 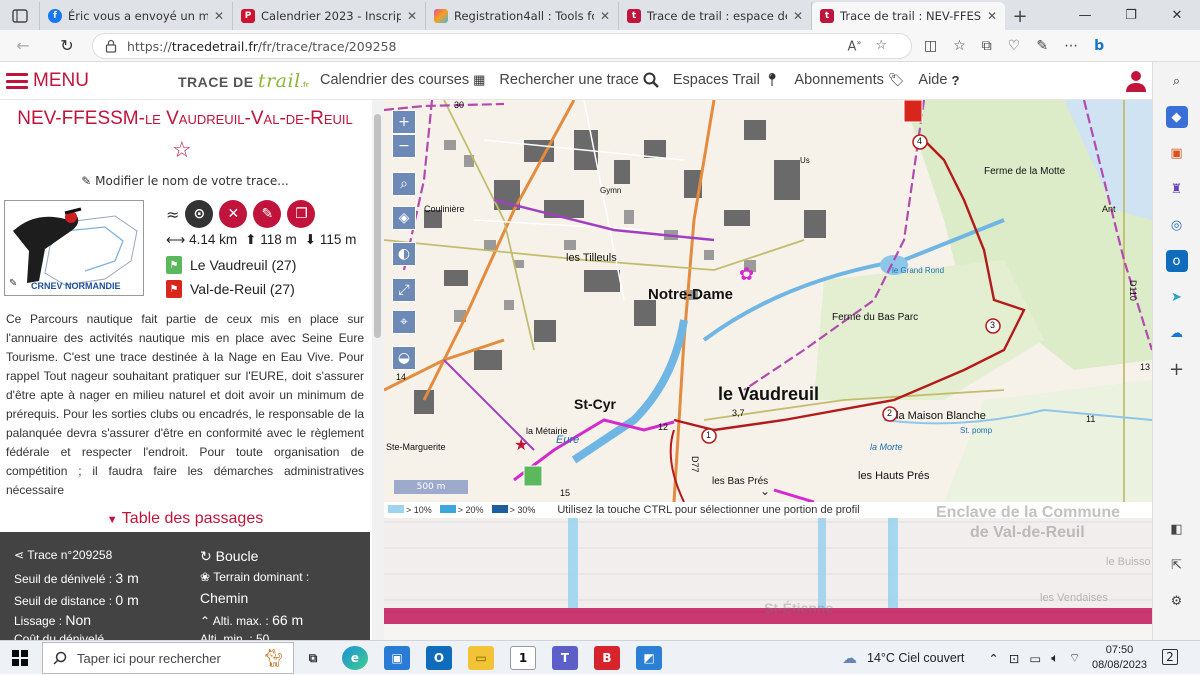 What do you see at coordinates (168, 658) in the screenshot?
I see `taskbar-search: Taper ici pour rechercher 🐈︎` at bounding box center [168, 658].